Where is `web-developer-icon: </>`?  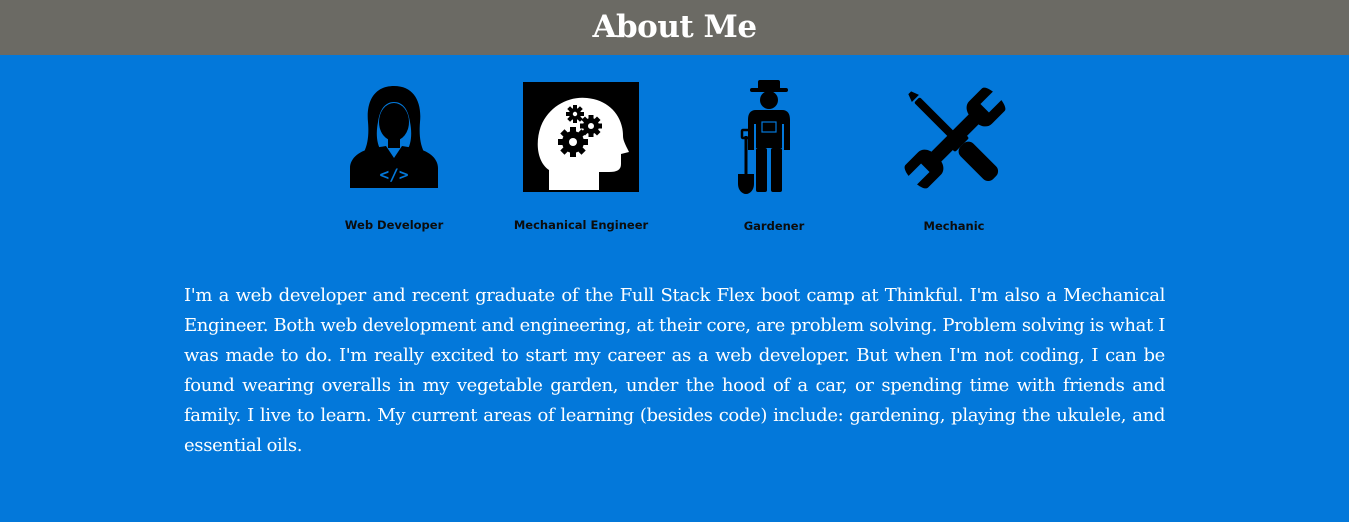
web-developer-icon: </> is located at coordinates (394, 137).